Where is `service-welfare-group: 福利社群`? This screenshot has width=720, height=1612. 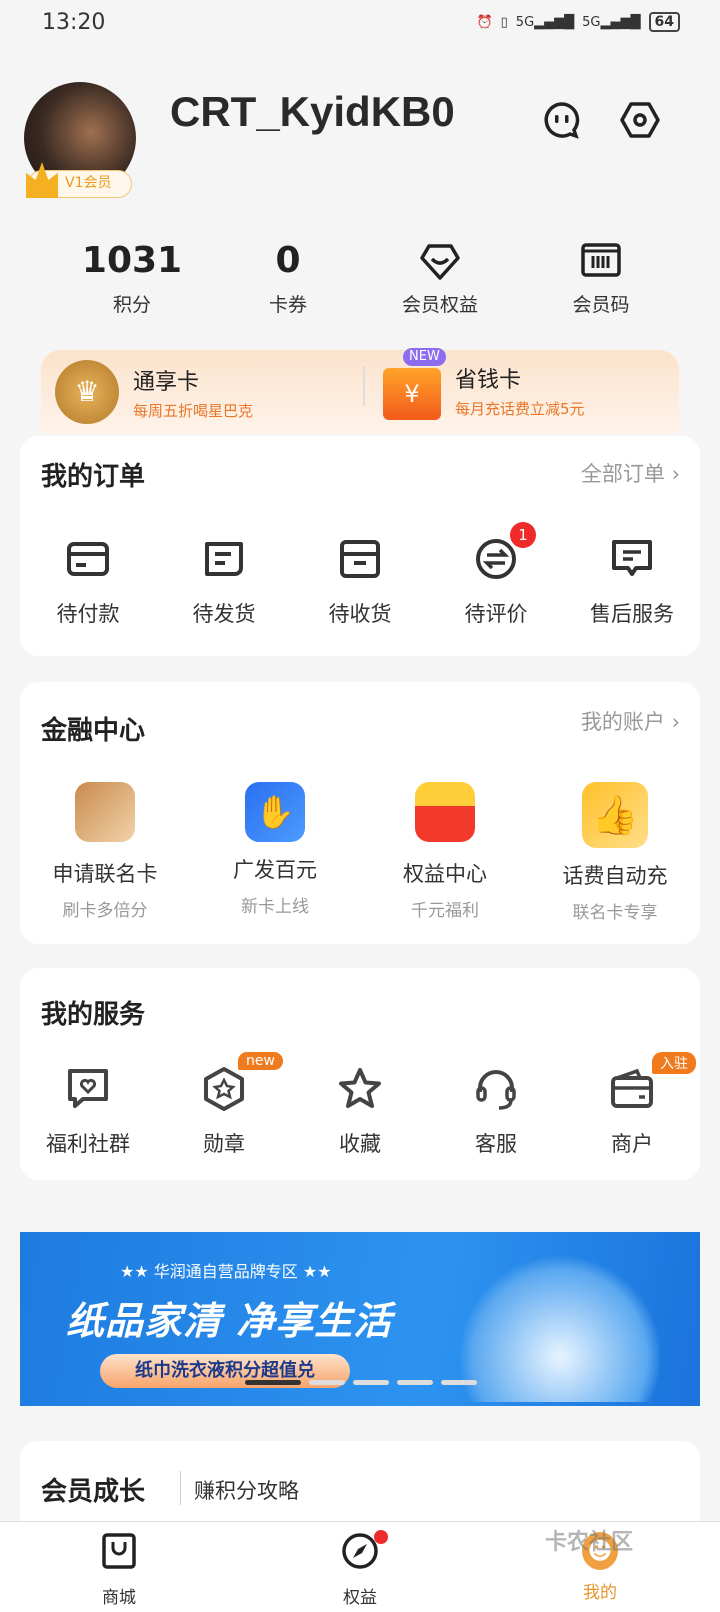
service-welfare-group: 福利社群 is located at coordinates (88, 1112).